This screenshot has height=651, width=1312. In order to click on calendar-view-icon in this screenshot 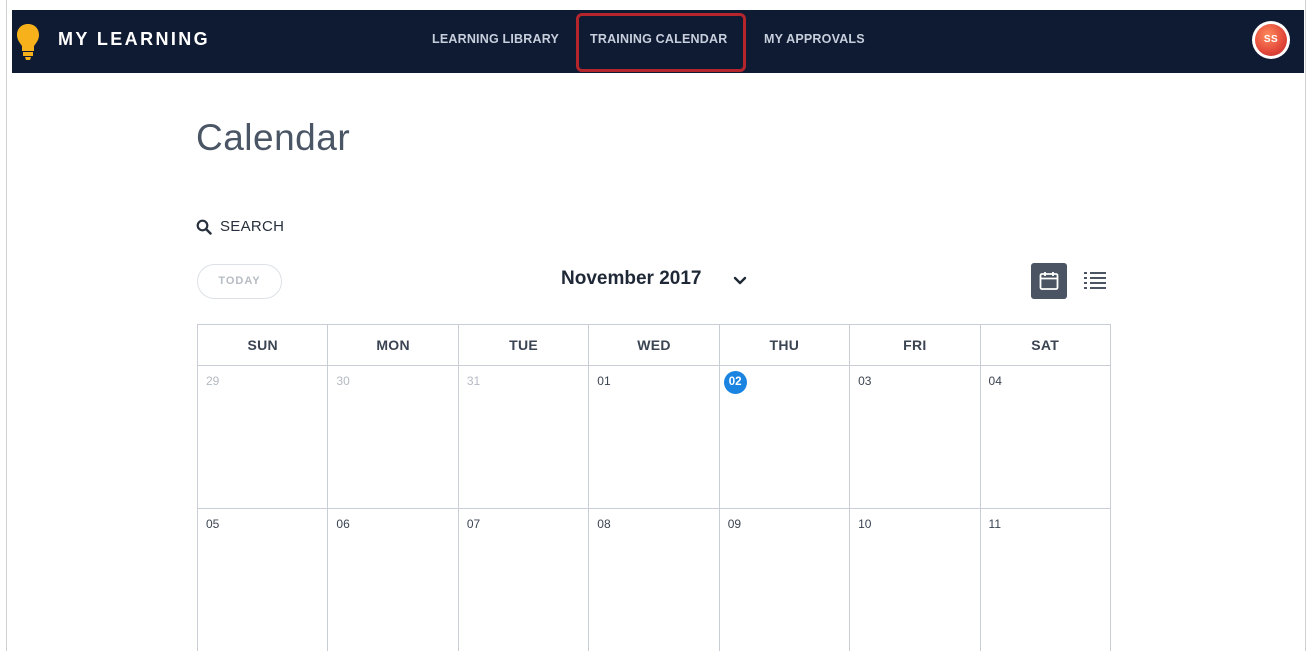, I will do `click(1049, 281)`.